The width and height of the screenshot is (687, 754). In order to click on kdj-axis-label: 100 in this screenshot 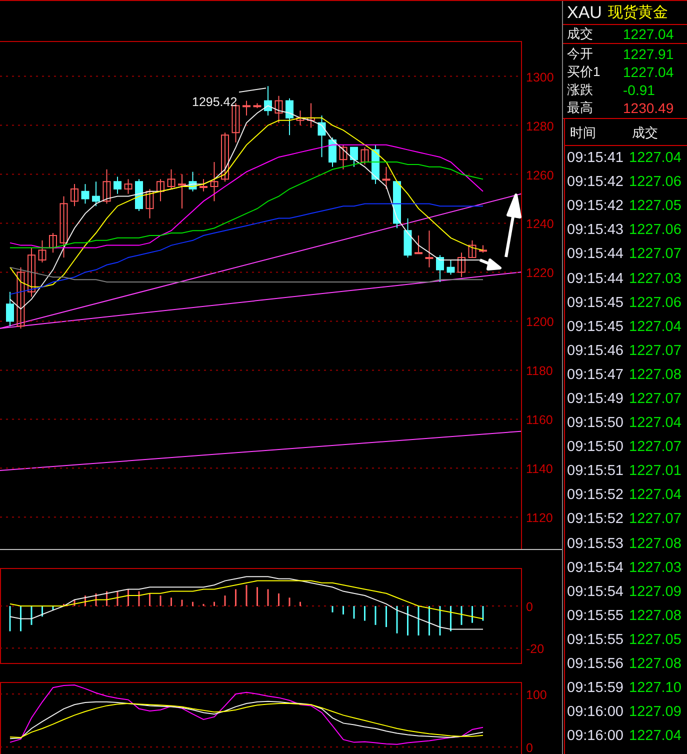, I will do `click(536, 695)`.